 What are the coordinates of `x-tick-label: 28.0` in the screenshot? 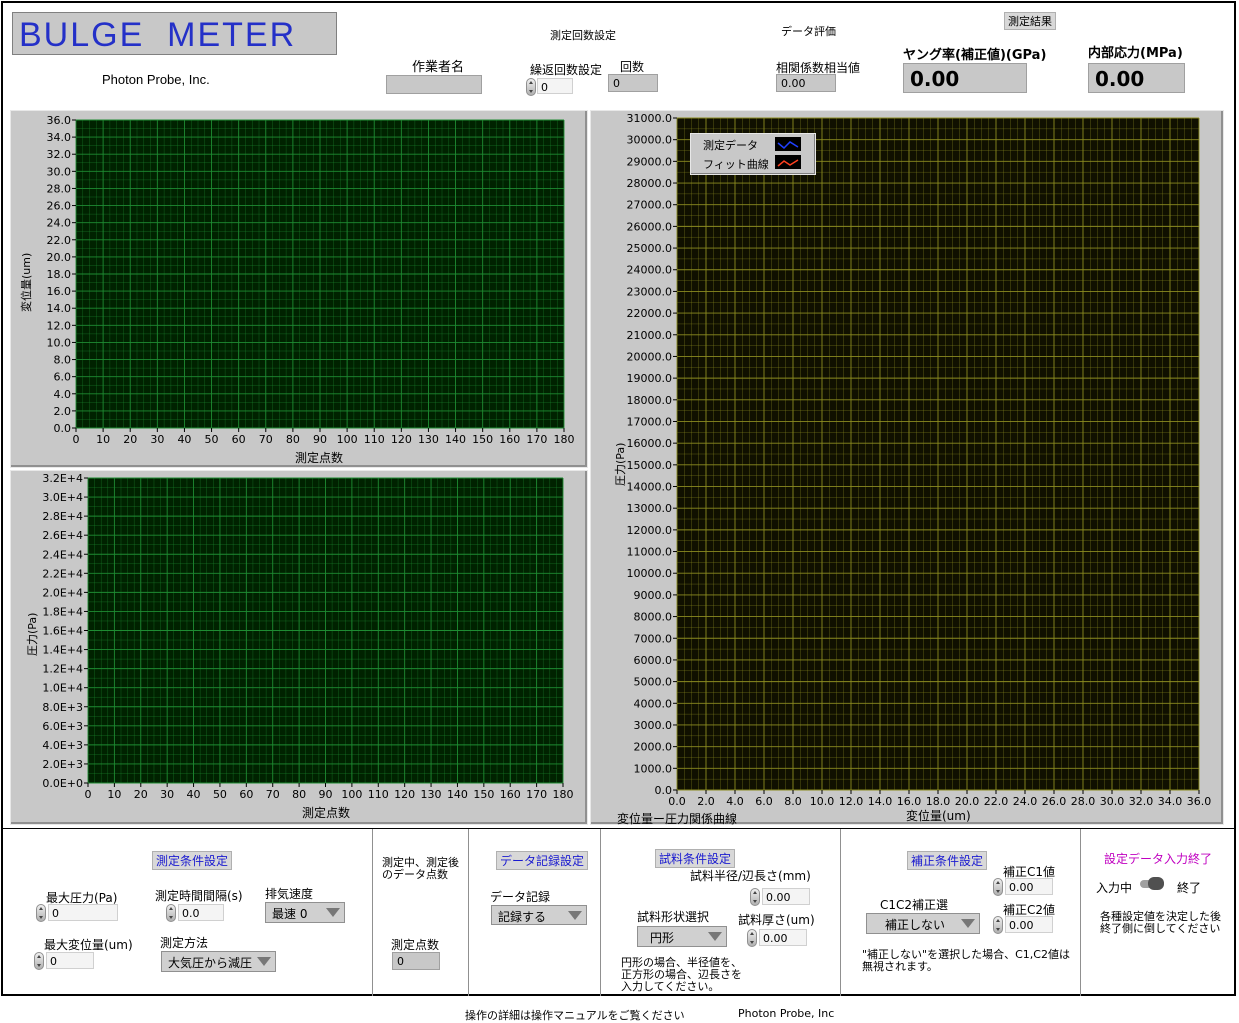 It's located at (1083, 801).